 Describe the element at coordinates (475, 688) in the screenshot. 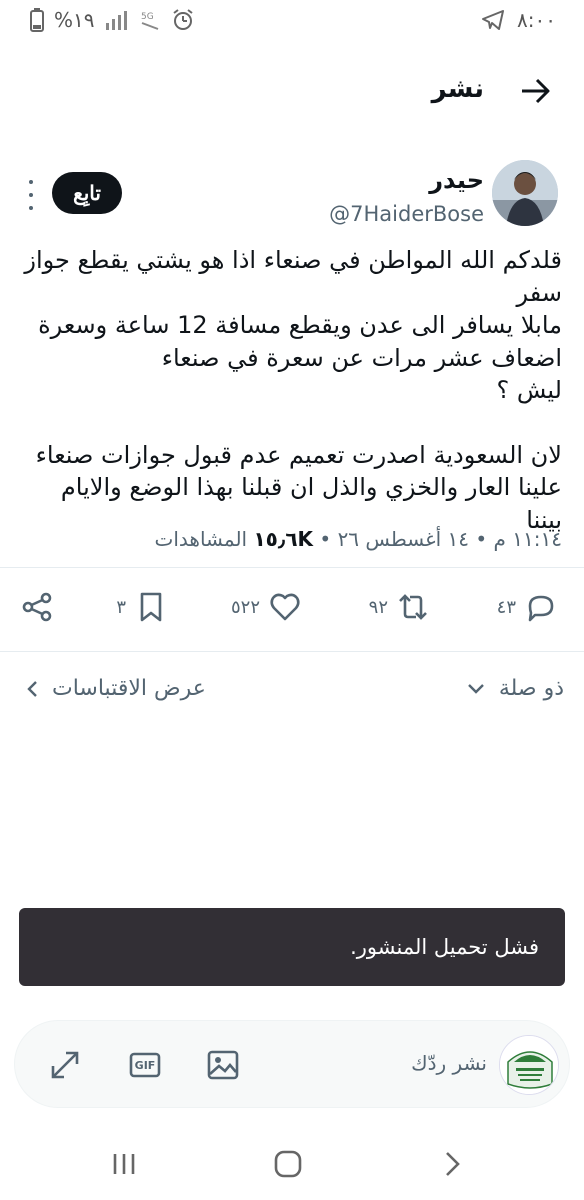

I see `chevron-down-icon` at that location.